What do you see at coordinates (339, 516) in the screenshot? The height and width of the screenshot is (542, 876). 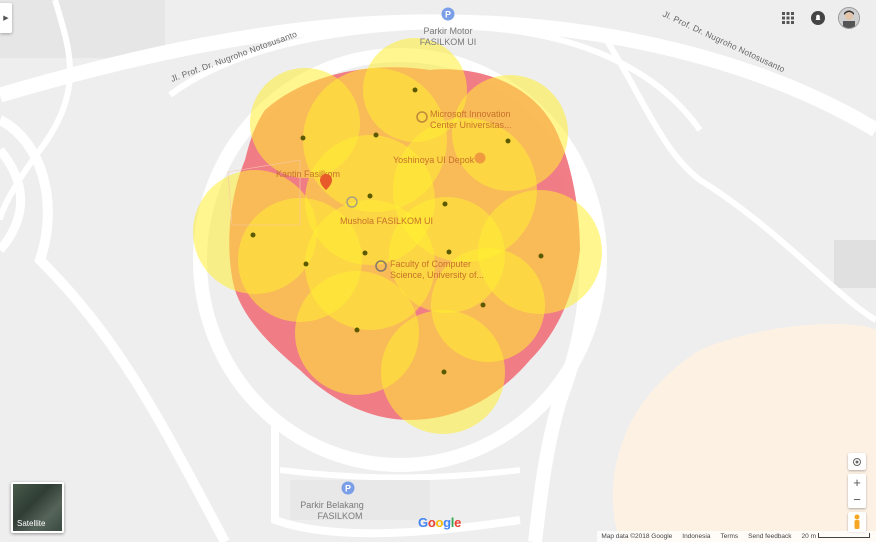 I see `poi-label: FASILKOM` at bounding box center [339, 516].